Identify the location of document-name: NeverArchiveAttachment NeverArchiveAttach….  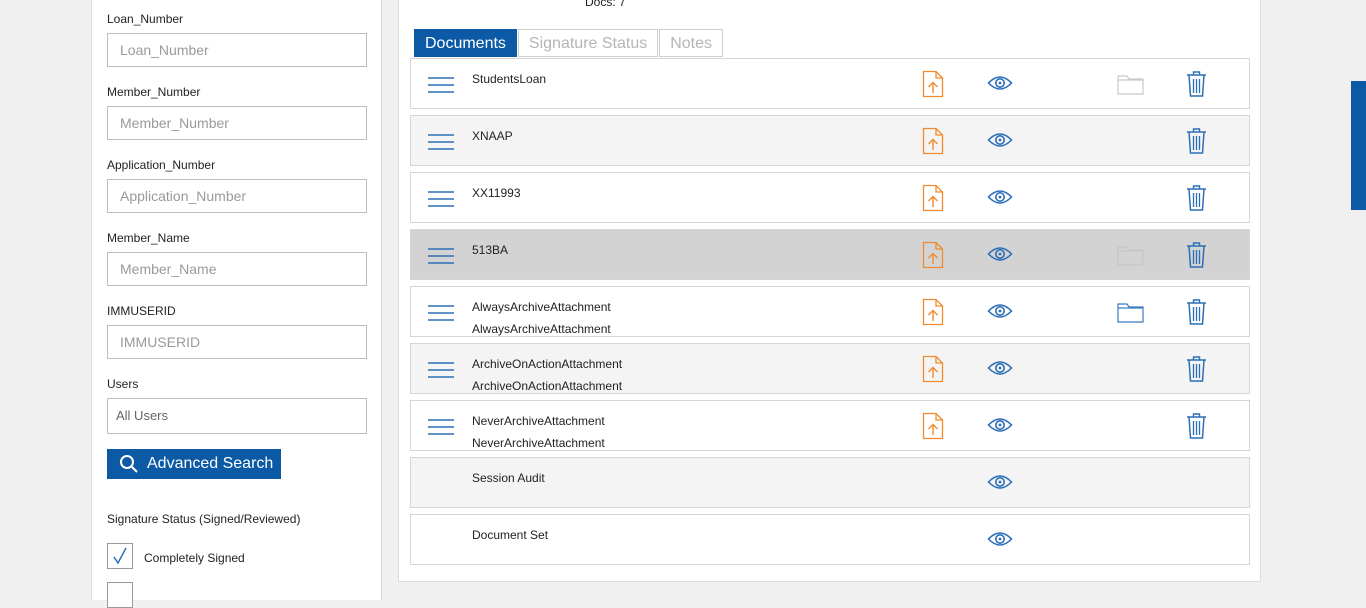
(538, 432).